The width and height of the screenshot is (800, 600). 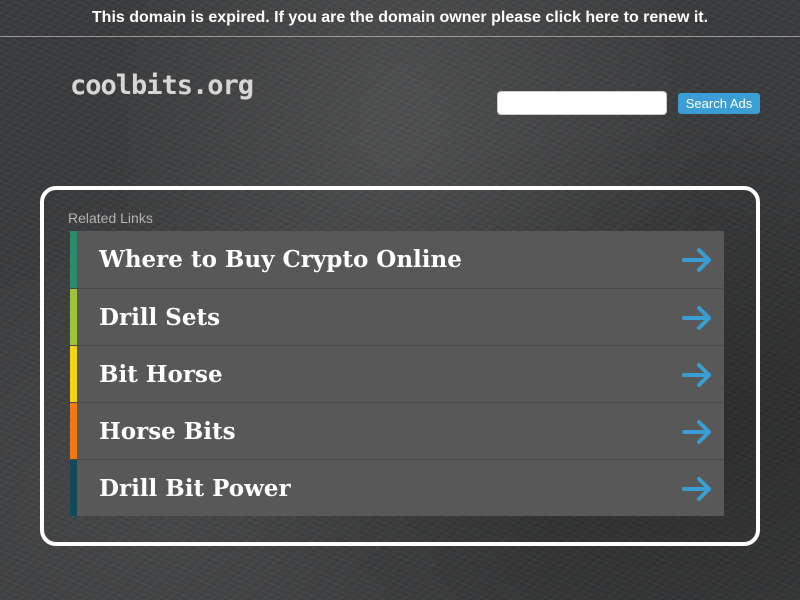 What do you see at coordinates (167, 431) in the screenshot?
I see `related-link-label: Horse Bits` at bounding box center [167, 431].